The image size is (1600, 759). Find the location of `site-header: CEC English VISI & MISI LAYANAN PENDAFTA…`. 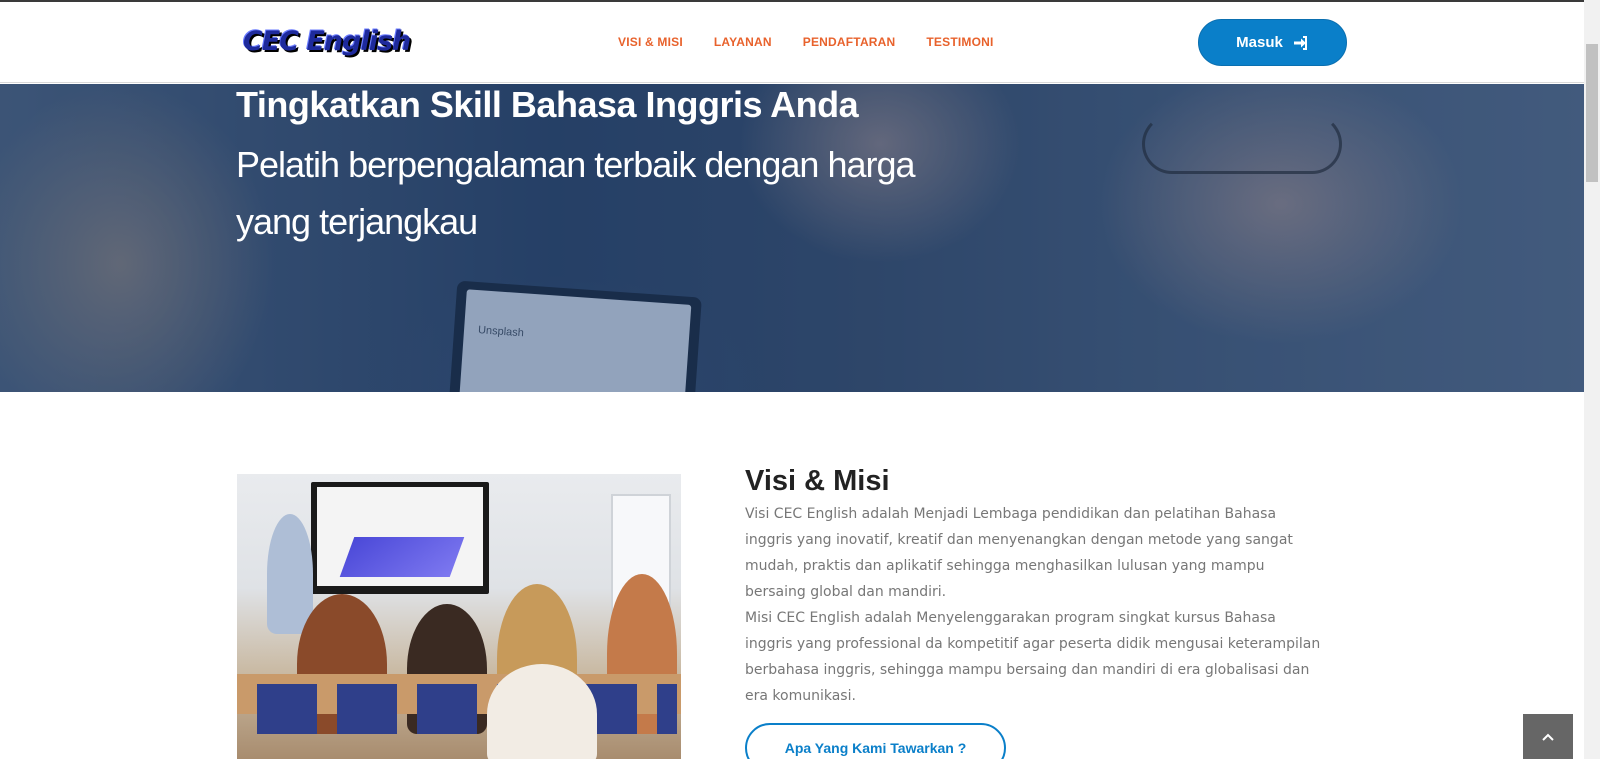

site-header: CEC English VISI & MISI LAYANAN PENDAFTA… is located at coordinates (792, 42).